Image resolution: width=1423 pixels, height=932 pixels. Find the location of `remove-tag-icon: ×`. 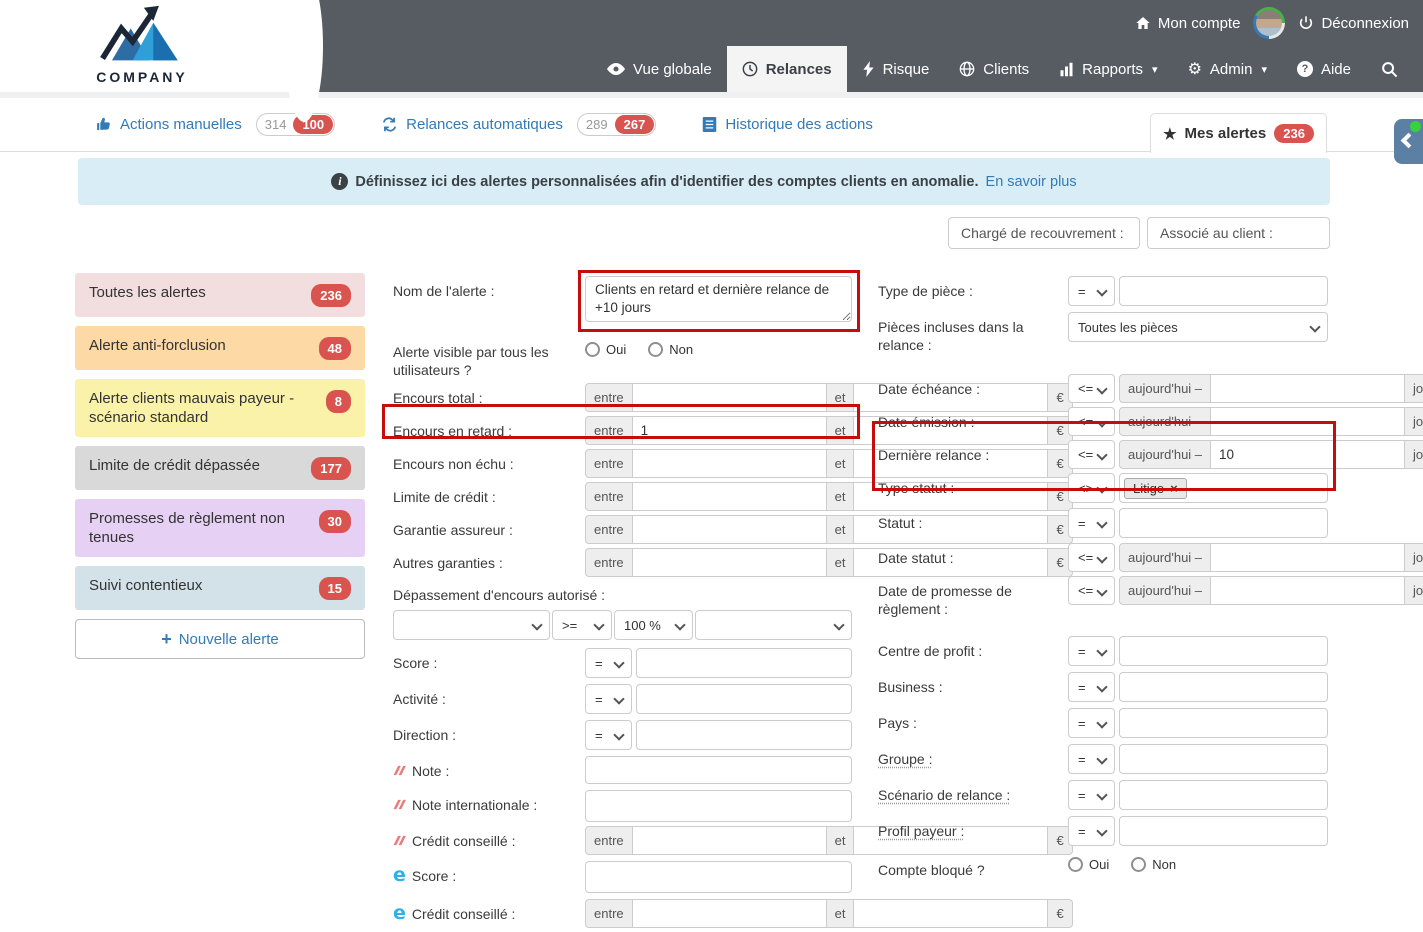

remove-tag-icon: × is located at coordinates (1174, 488).